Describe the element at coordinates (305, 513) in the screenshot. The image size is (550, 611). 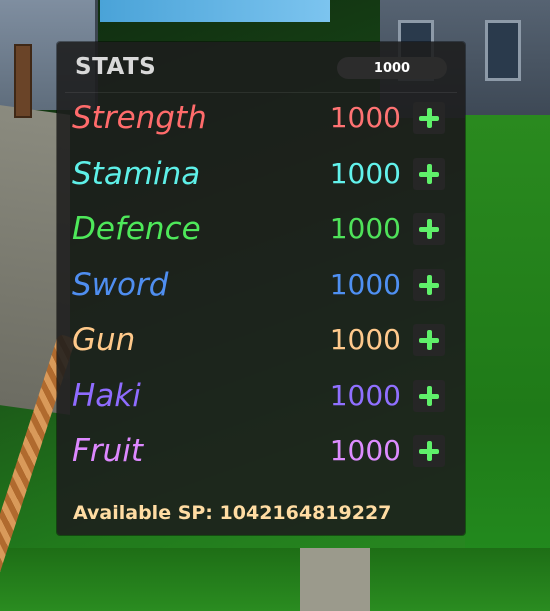
I see `available-sp-value: 1042164819227` at that location.